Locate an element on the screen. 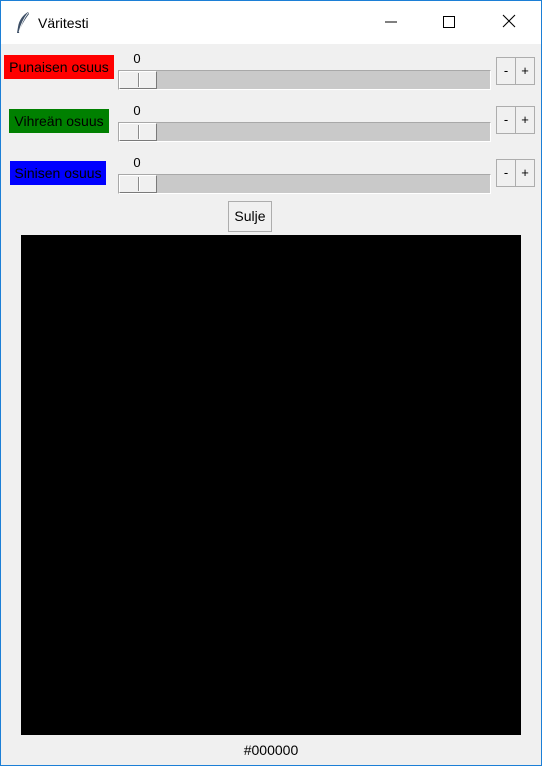 The image size is (542, 766). green-slider-thumb is located at coordinates (138, 132).